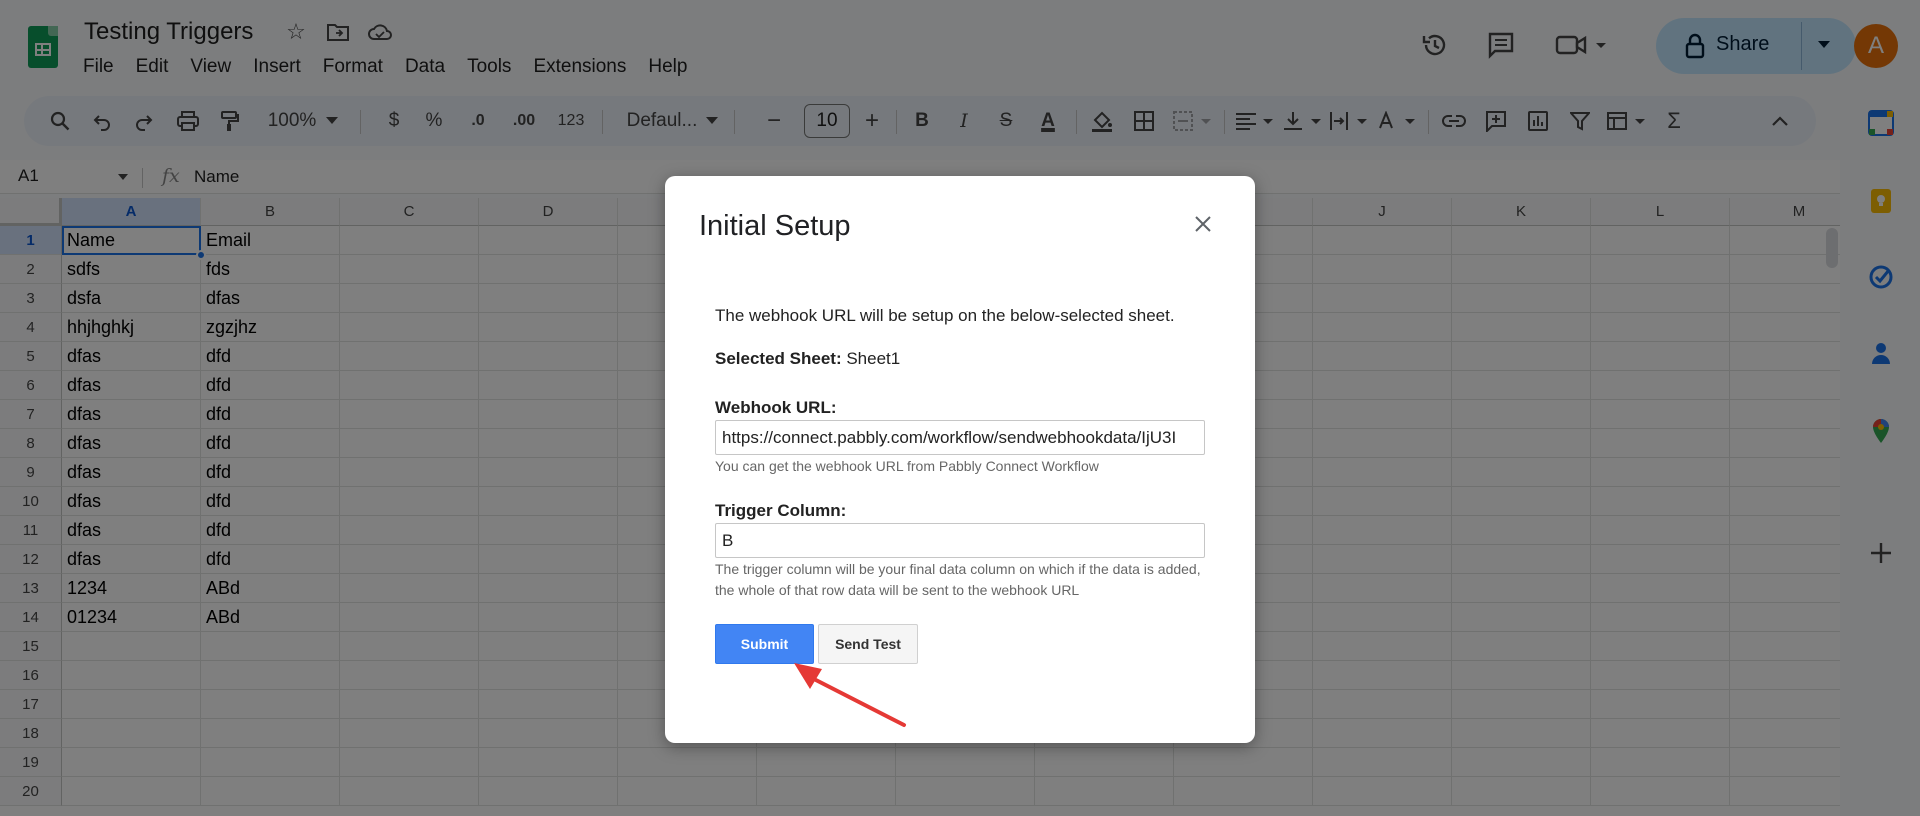  What do you see at coordinates (776, 407) in the screenshot?
I see `webhook-url-label: Webhook URL:` at bounding box center [776, 407].